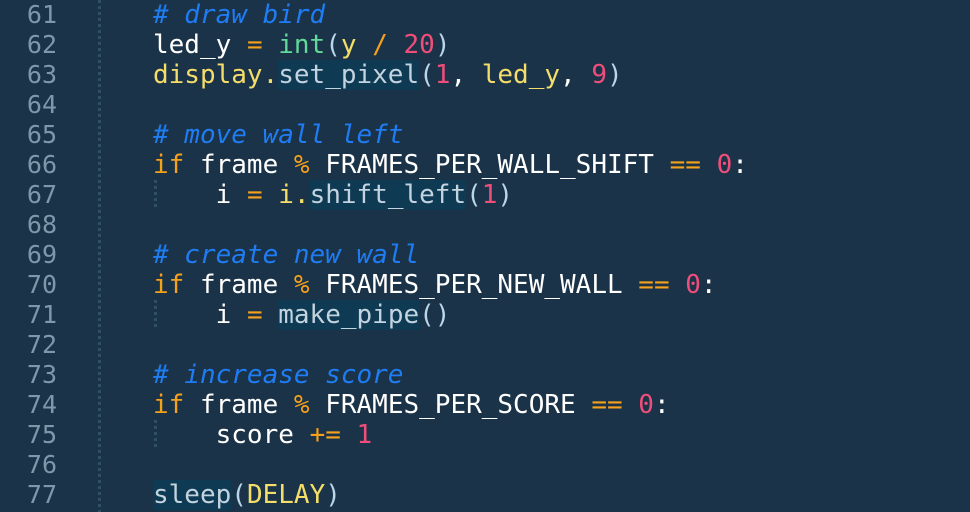  What do you see at coordinates (99, 256) in the screenshot?
I see `gutter-divider-indent-guide` at bounding box center [99, 256].